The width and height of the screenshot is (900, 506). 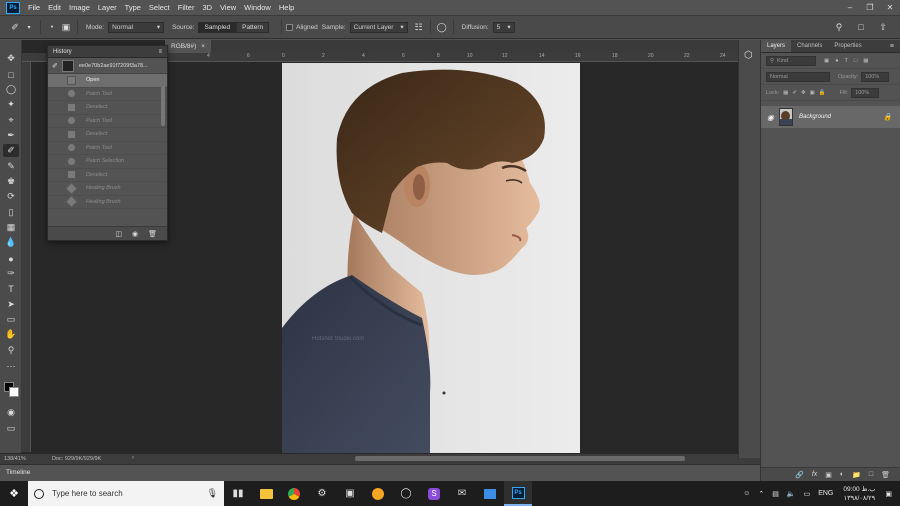 I want to click on healing-brush-tool-icon: ✐, so click(x=11, y=150).